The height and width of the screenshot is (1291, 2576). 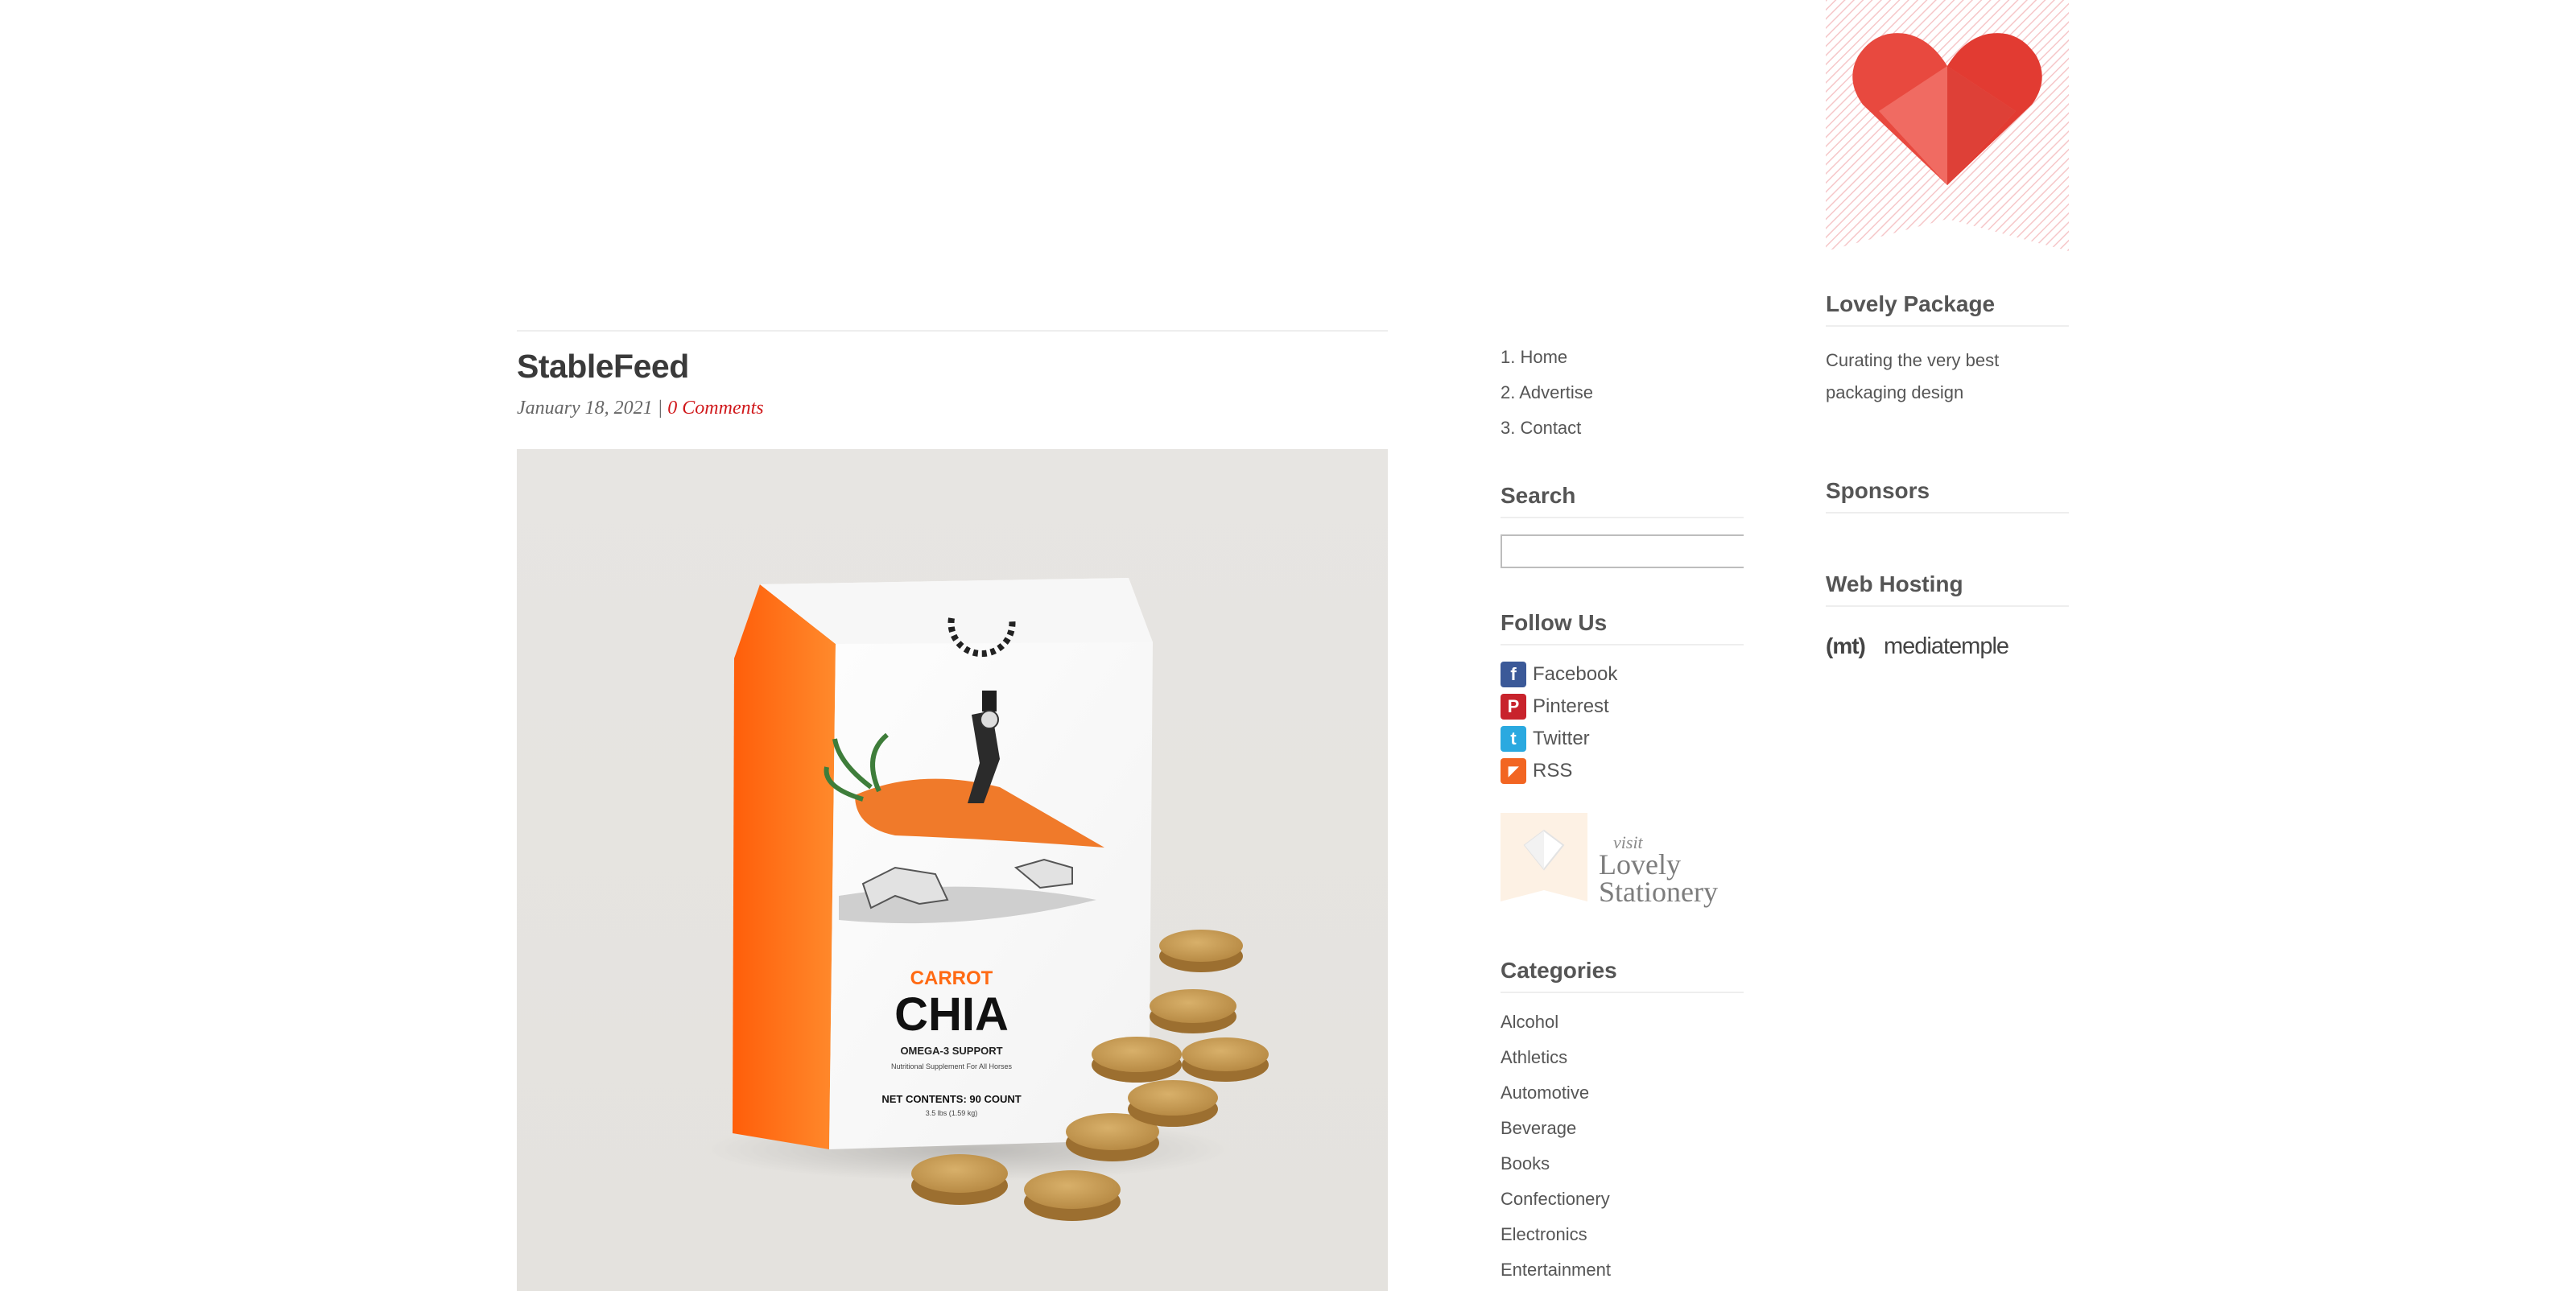 What do you see at coordinates (951, 1051) in the screenshot?
I see `box-subtitle-text: OMEGA-3 SUPPORT` at bounding box center [951, 1051].